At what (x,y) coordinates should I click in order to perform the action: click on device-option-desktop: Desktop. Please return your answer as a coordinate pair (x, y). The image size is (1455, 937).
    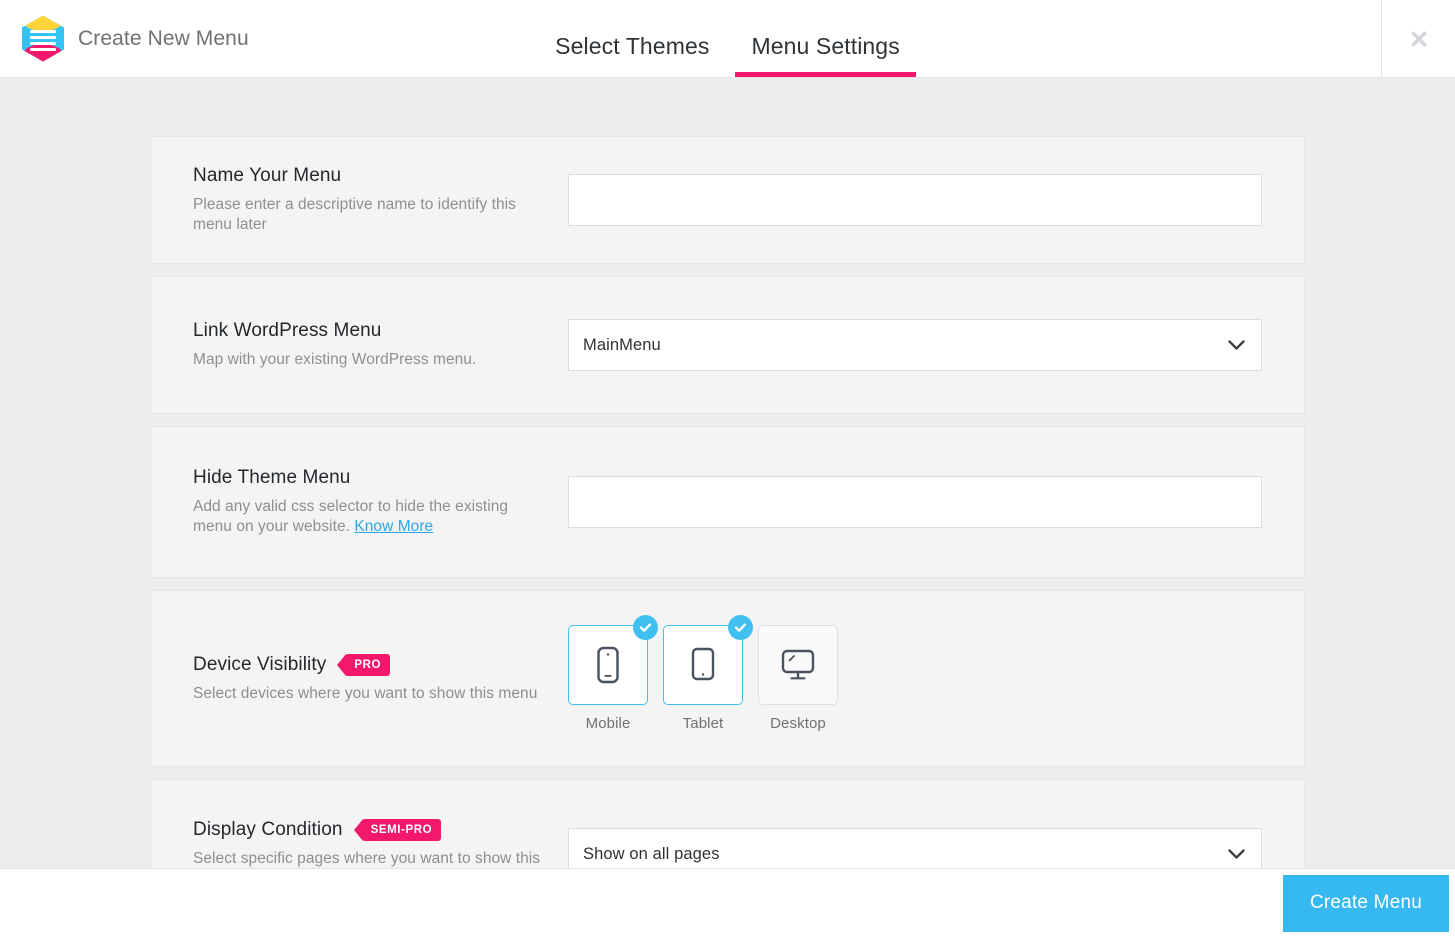
    Looking at the image, I should click on (798, 678).